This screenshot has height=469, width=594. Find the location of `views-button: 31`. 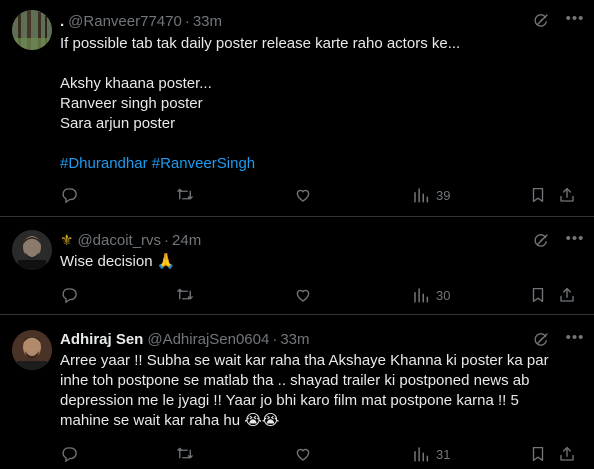

views-button: 31 is located at coordinates (431, 454).